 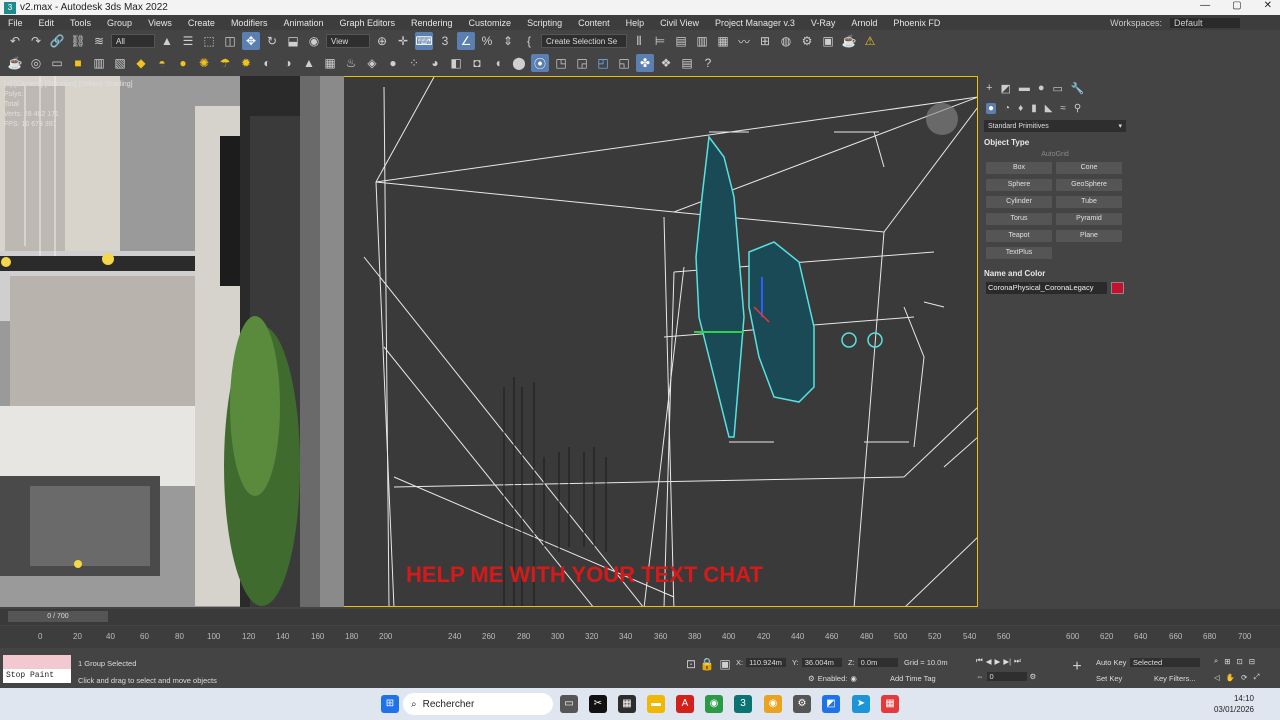 What do you see at coordinates (861, 704) in the screenshot?
I see `telegram-icon: ➤` at bounding box center [861, 704].